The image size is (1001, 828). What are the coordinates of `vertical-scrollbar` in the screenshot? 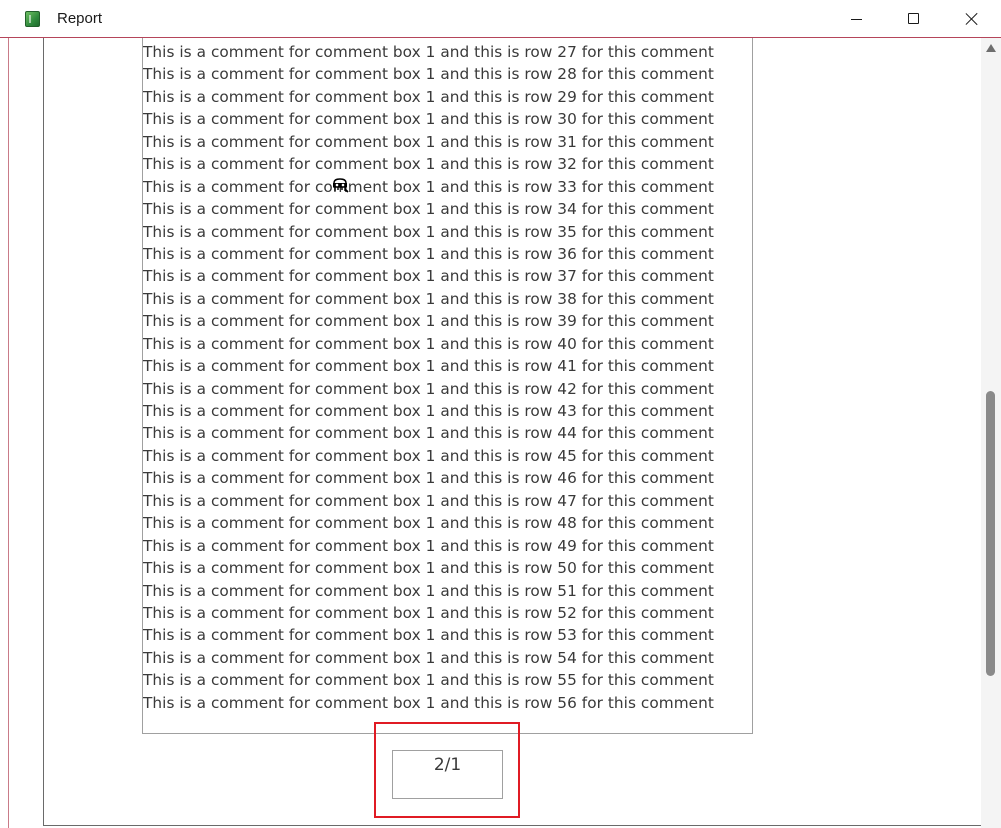 It's located at (991, 433).